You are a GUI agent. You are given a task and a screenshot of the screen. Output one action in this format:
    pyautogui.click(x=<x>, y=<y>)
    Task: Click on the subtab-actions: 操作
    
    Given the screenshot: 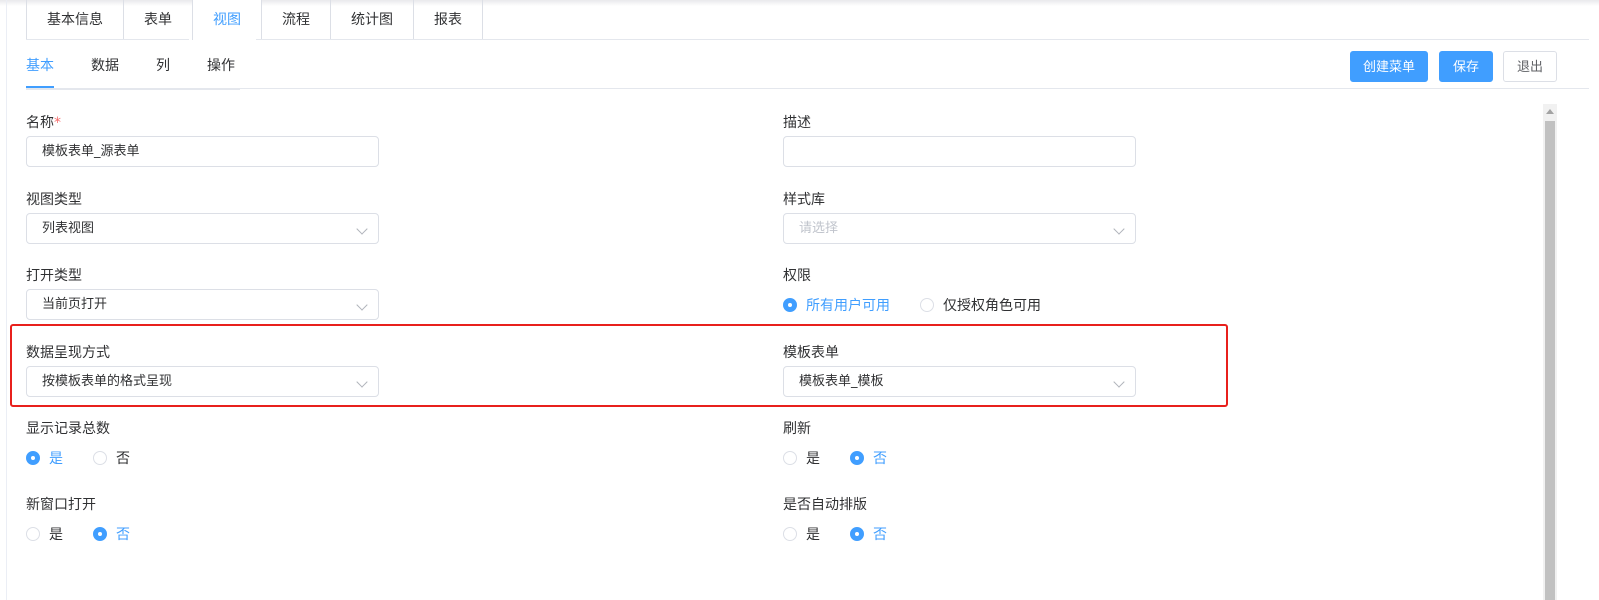 What is the action you would take?
    pyautogui.click(x=221, y=69)
    